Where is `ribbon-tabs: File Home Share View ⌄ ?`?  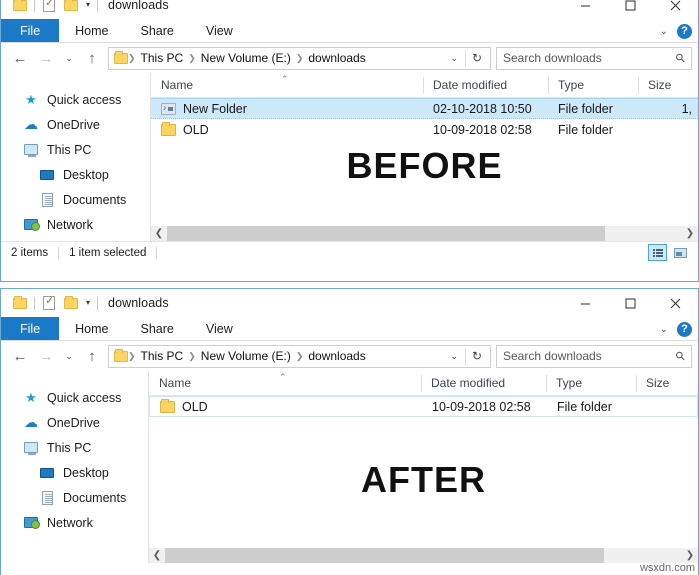 ribbon-tabs: File Home Share View ⌄ ? is located at coordinates (349, 329).